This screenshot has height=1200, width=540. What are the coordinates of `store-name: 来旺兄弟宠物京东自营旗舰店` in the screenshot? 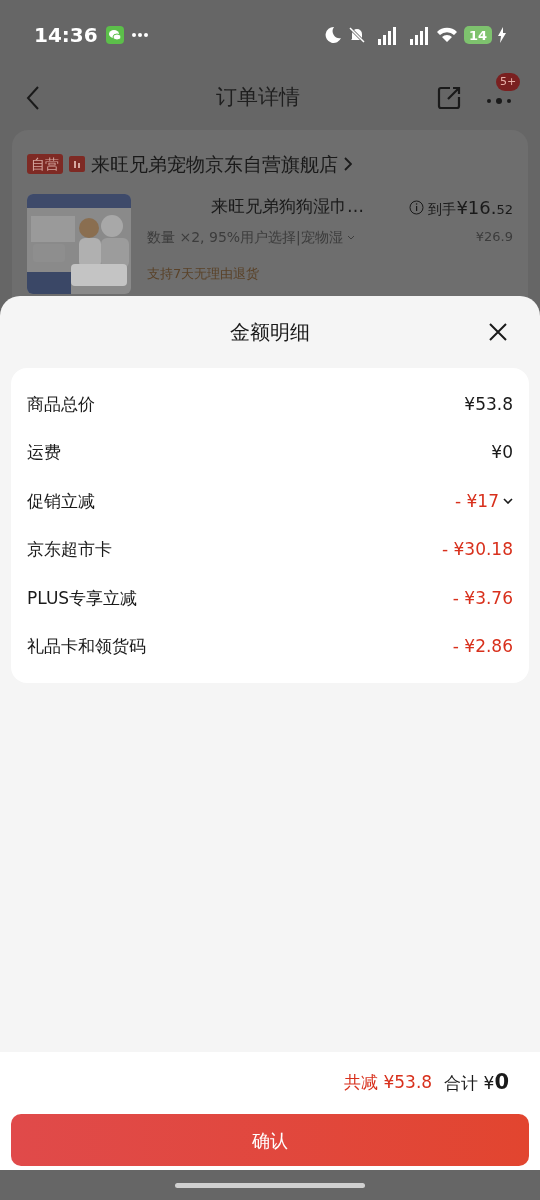 It's located at (214, 164).